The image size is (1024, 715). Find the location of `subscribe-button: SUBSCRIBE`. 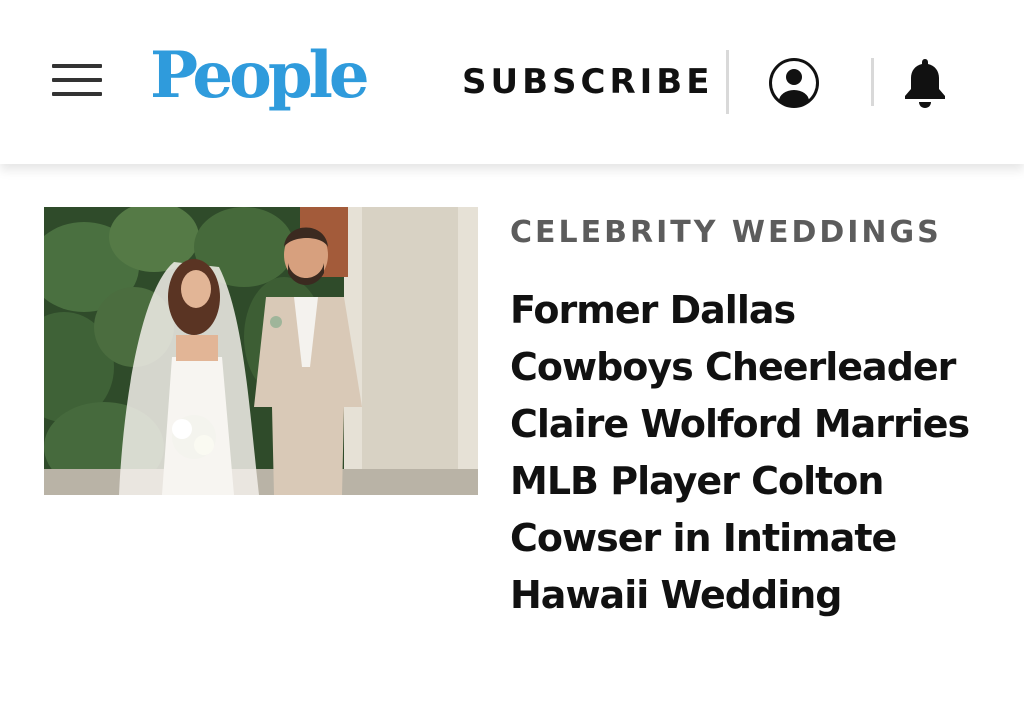

subscribe-button: SUBSCRIBE is located at coordinates (587, 82).